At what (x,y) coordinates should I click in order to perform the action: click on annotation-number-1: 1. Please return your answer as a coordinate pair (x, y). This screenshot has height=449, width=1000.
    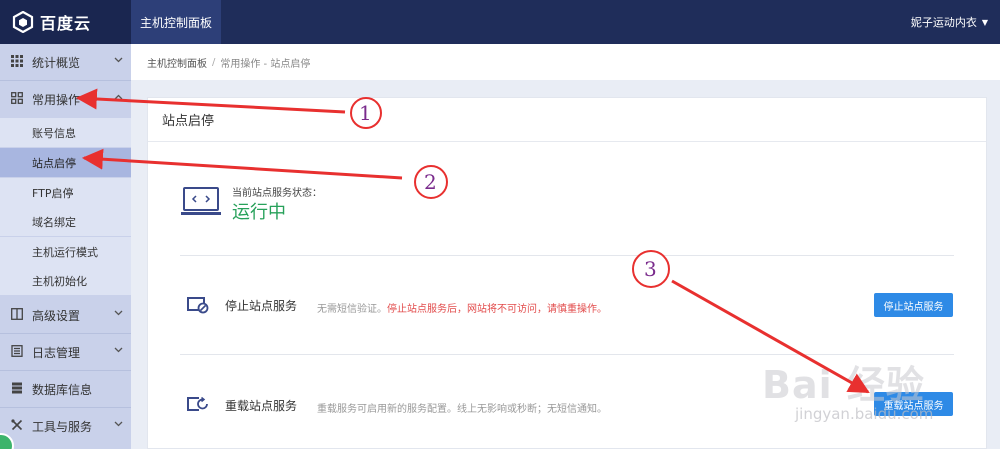
    Looking at the image, I should click on (365, 113).